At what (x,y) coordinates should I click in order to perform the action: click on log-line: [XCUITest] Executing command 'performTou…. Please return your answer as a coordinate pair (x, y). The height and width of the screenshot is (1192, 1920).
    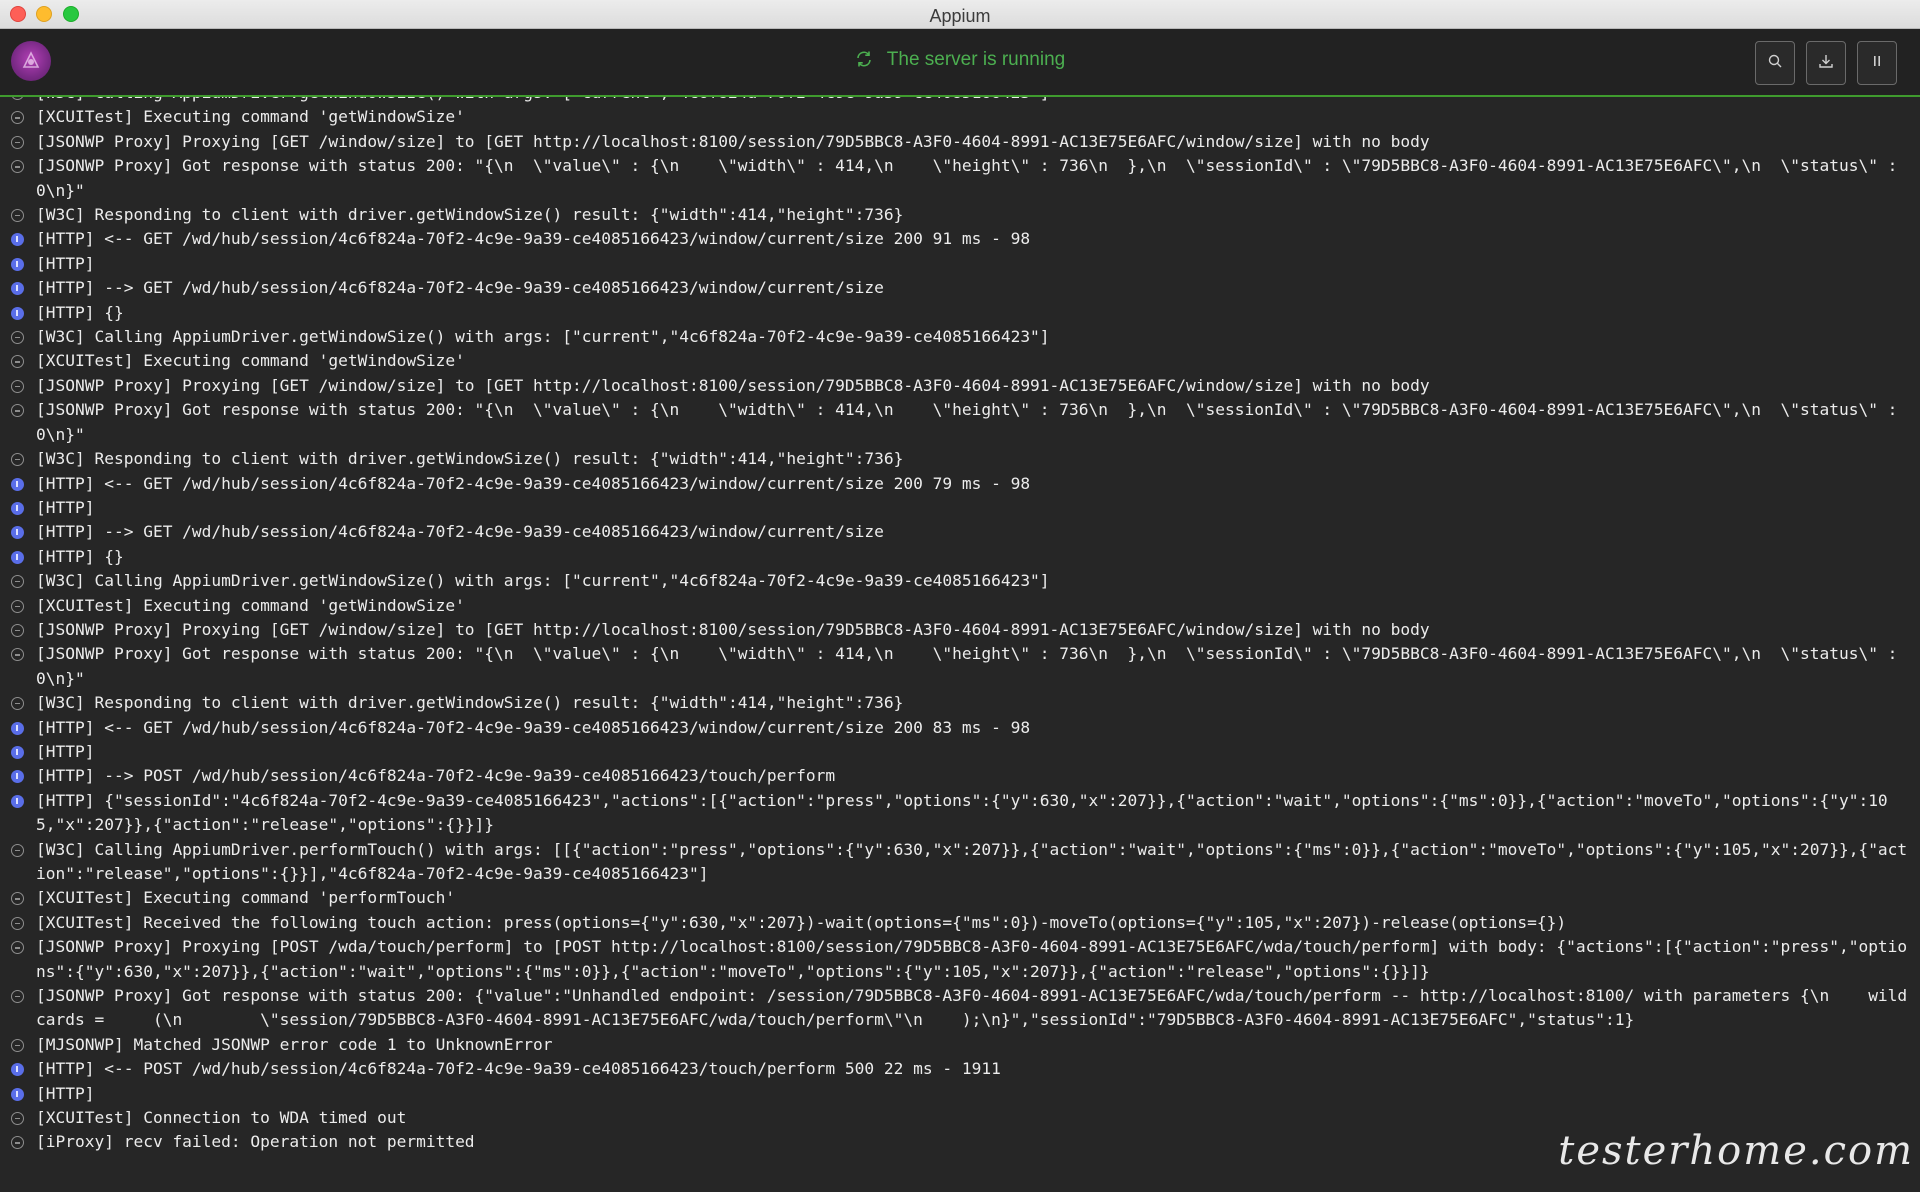
    Looking at the image, I should click on (960, 898).